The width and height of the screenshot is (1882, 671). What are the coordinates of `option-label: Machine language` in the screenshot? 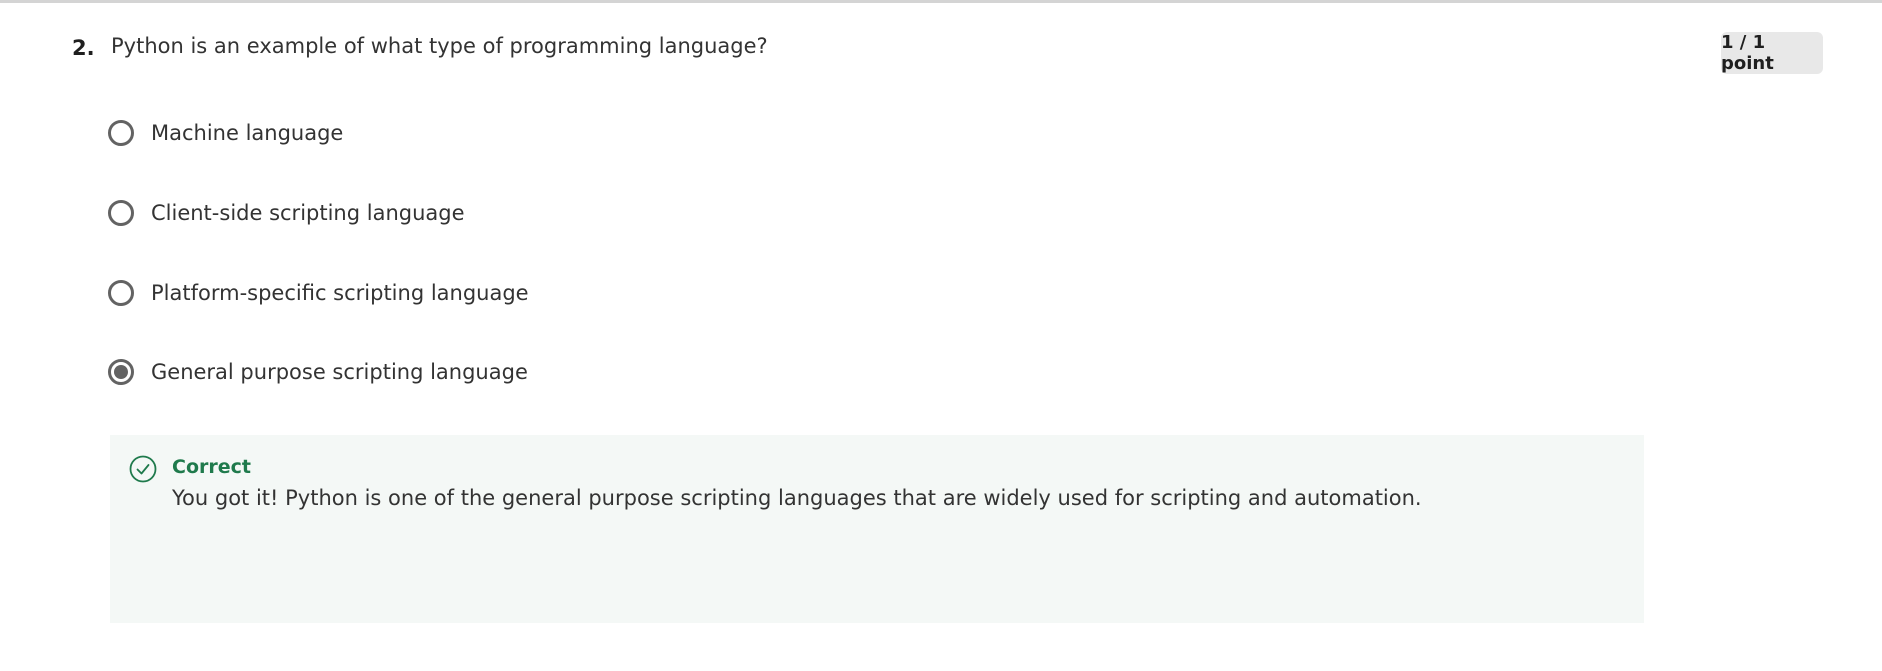 It's located at (247, 133).